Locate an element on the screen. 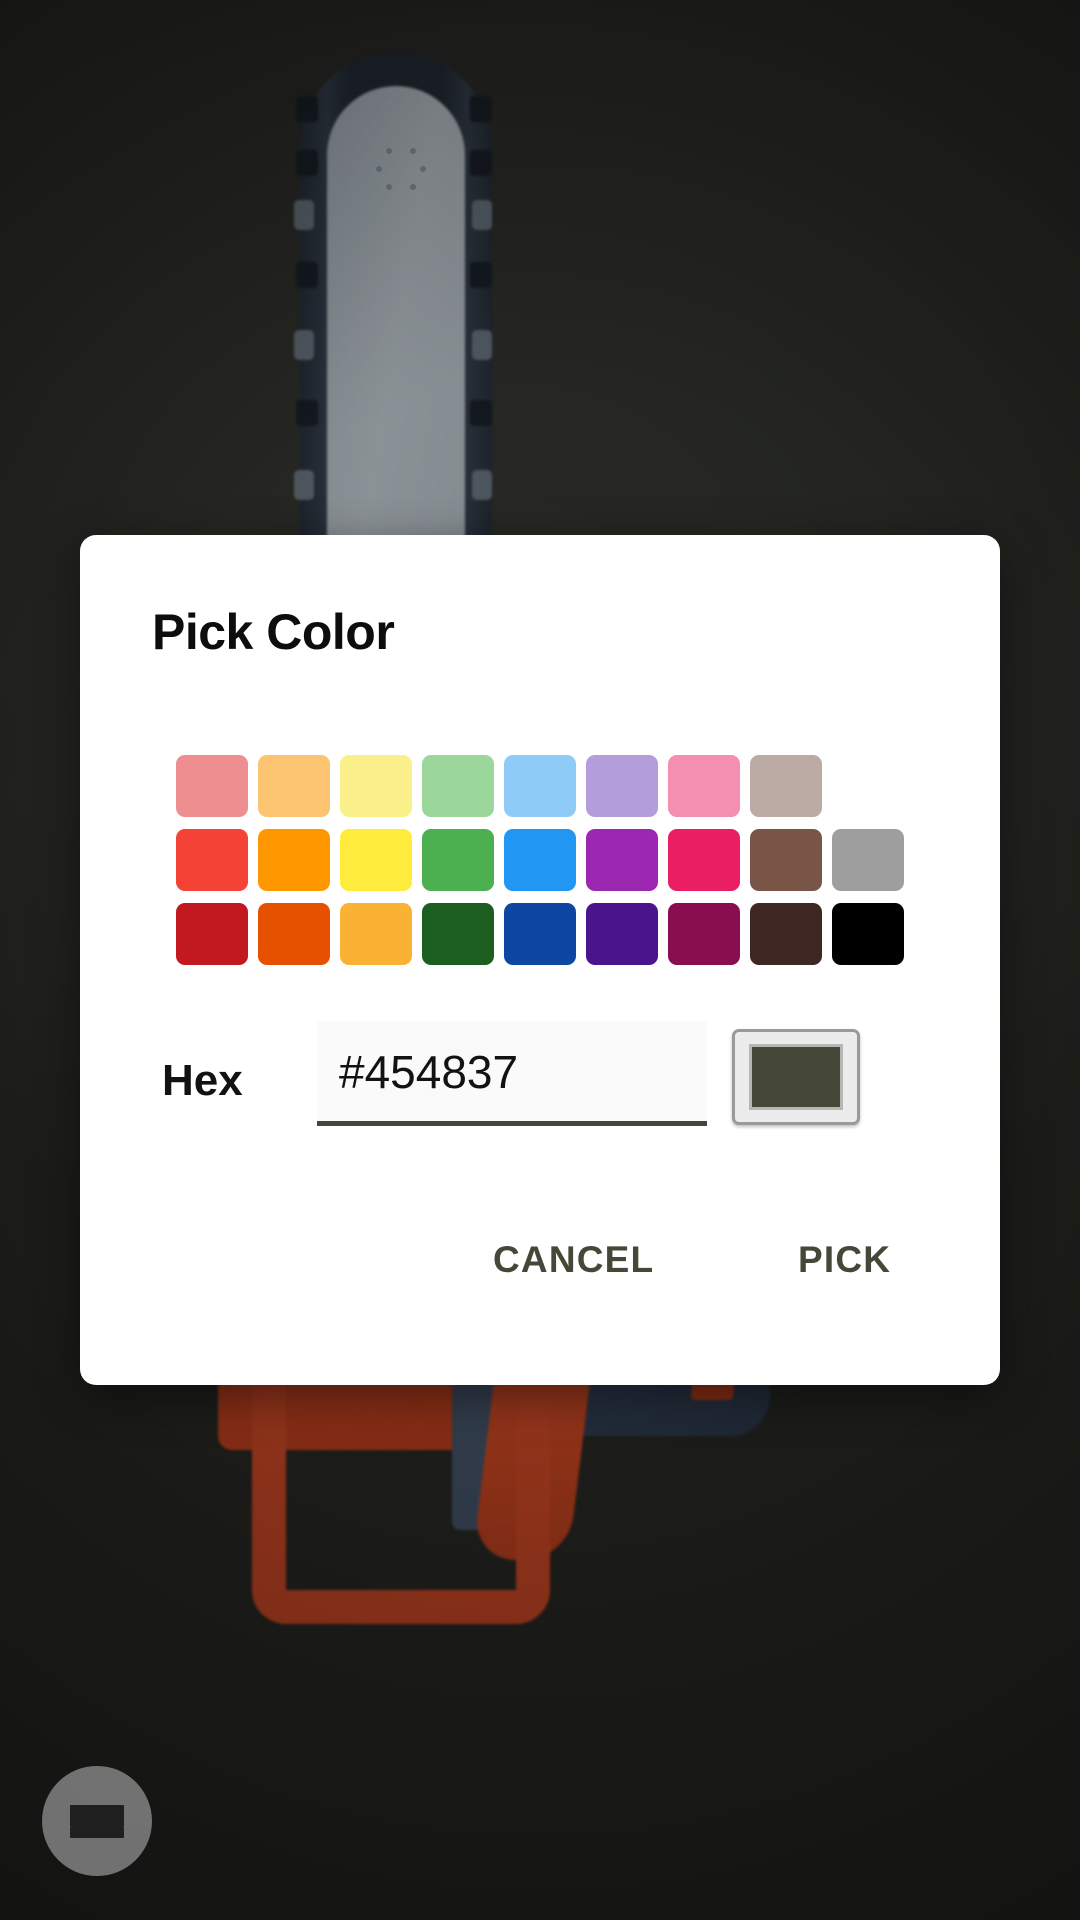  color-preview-swatch is located at coordinates (796, 1077).